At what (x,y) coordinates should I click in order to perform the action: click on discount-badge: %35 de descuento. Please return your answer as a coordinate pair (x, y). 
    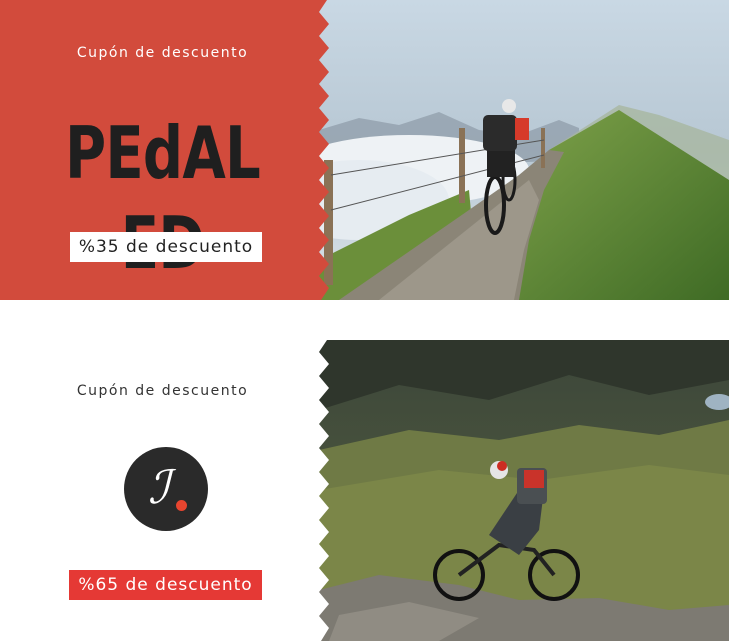
    Looking at the image, I should click on (166, 247).